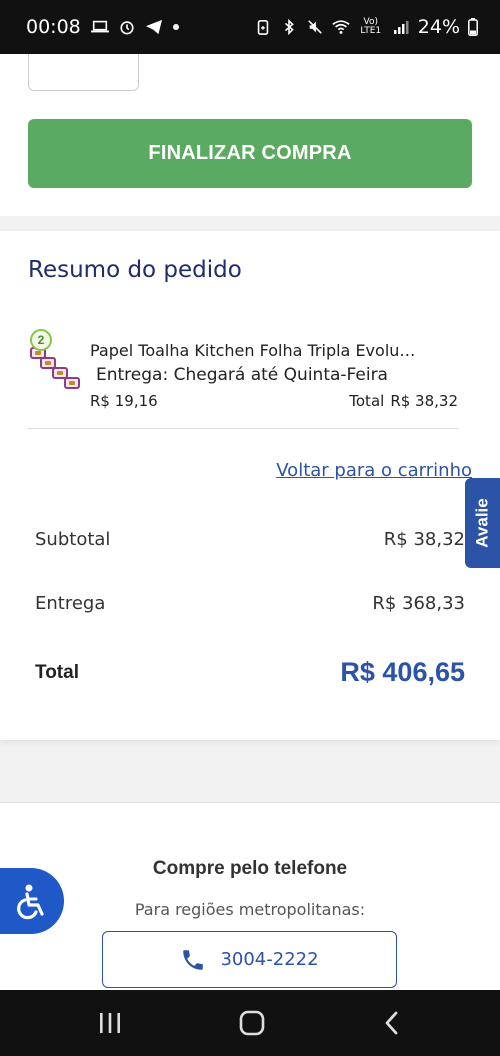 Image resolution: width=500 pixels, height=1056 pixels. I want to click on dot-icon, so click(175, 27).